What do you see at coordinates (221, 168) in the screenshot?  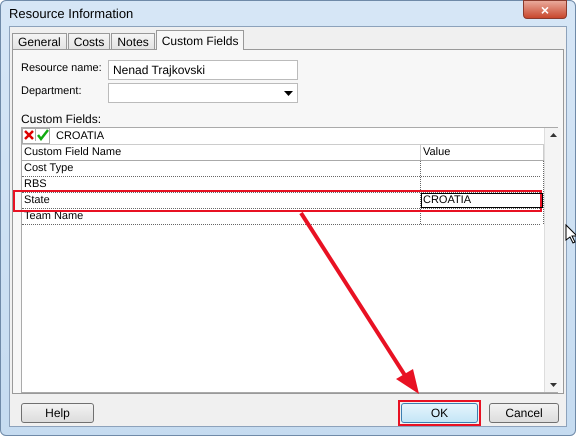 I see `table-cell: Cost Type` at bounding box center [221, 168].